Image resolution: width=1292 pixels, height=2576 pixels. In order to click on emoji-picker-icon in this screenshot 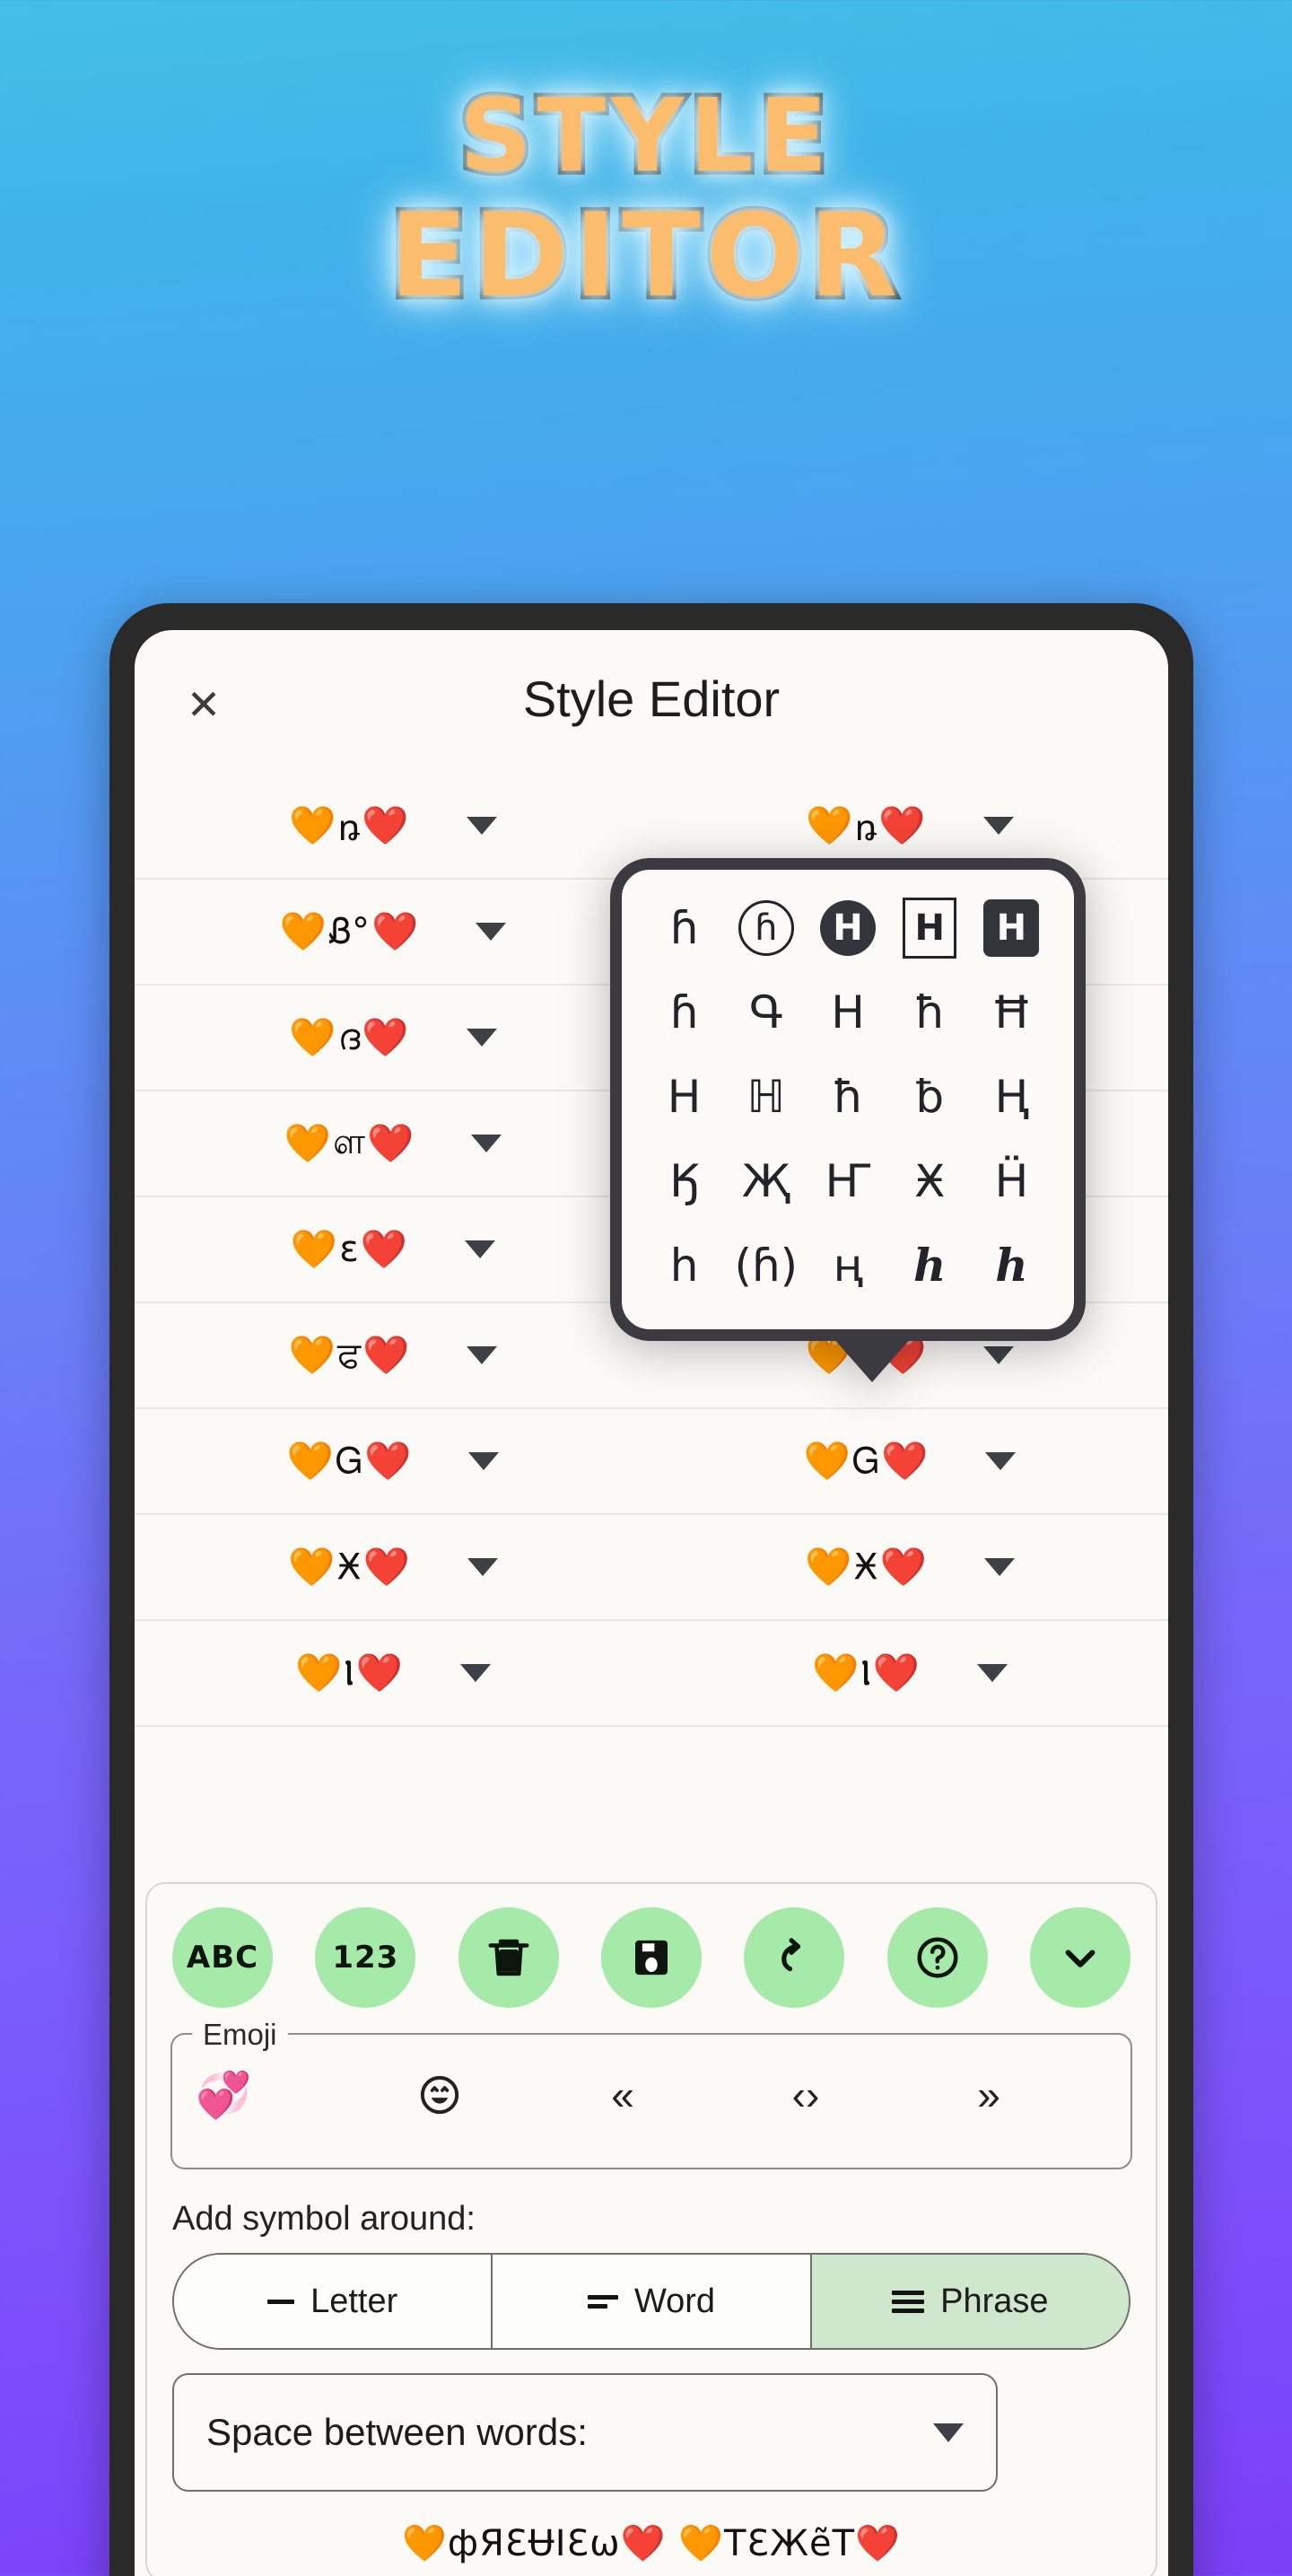, I will do `click(439, 2094)`.